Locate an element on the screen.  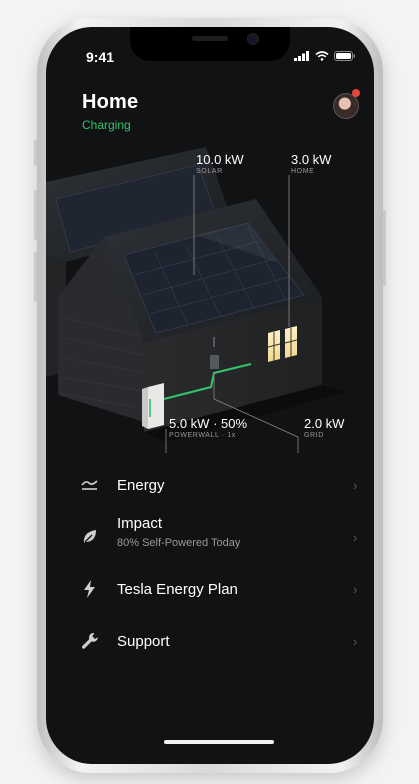
power-button is located at coordinates (384, 248).